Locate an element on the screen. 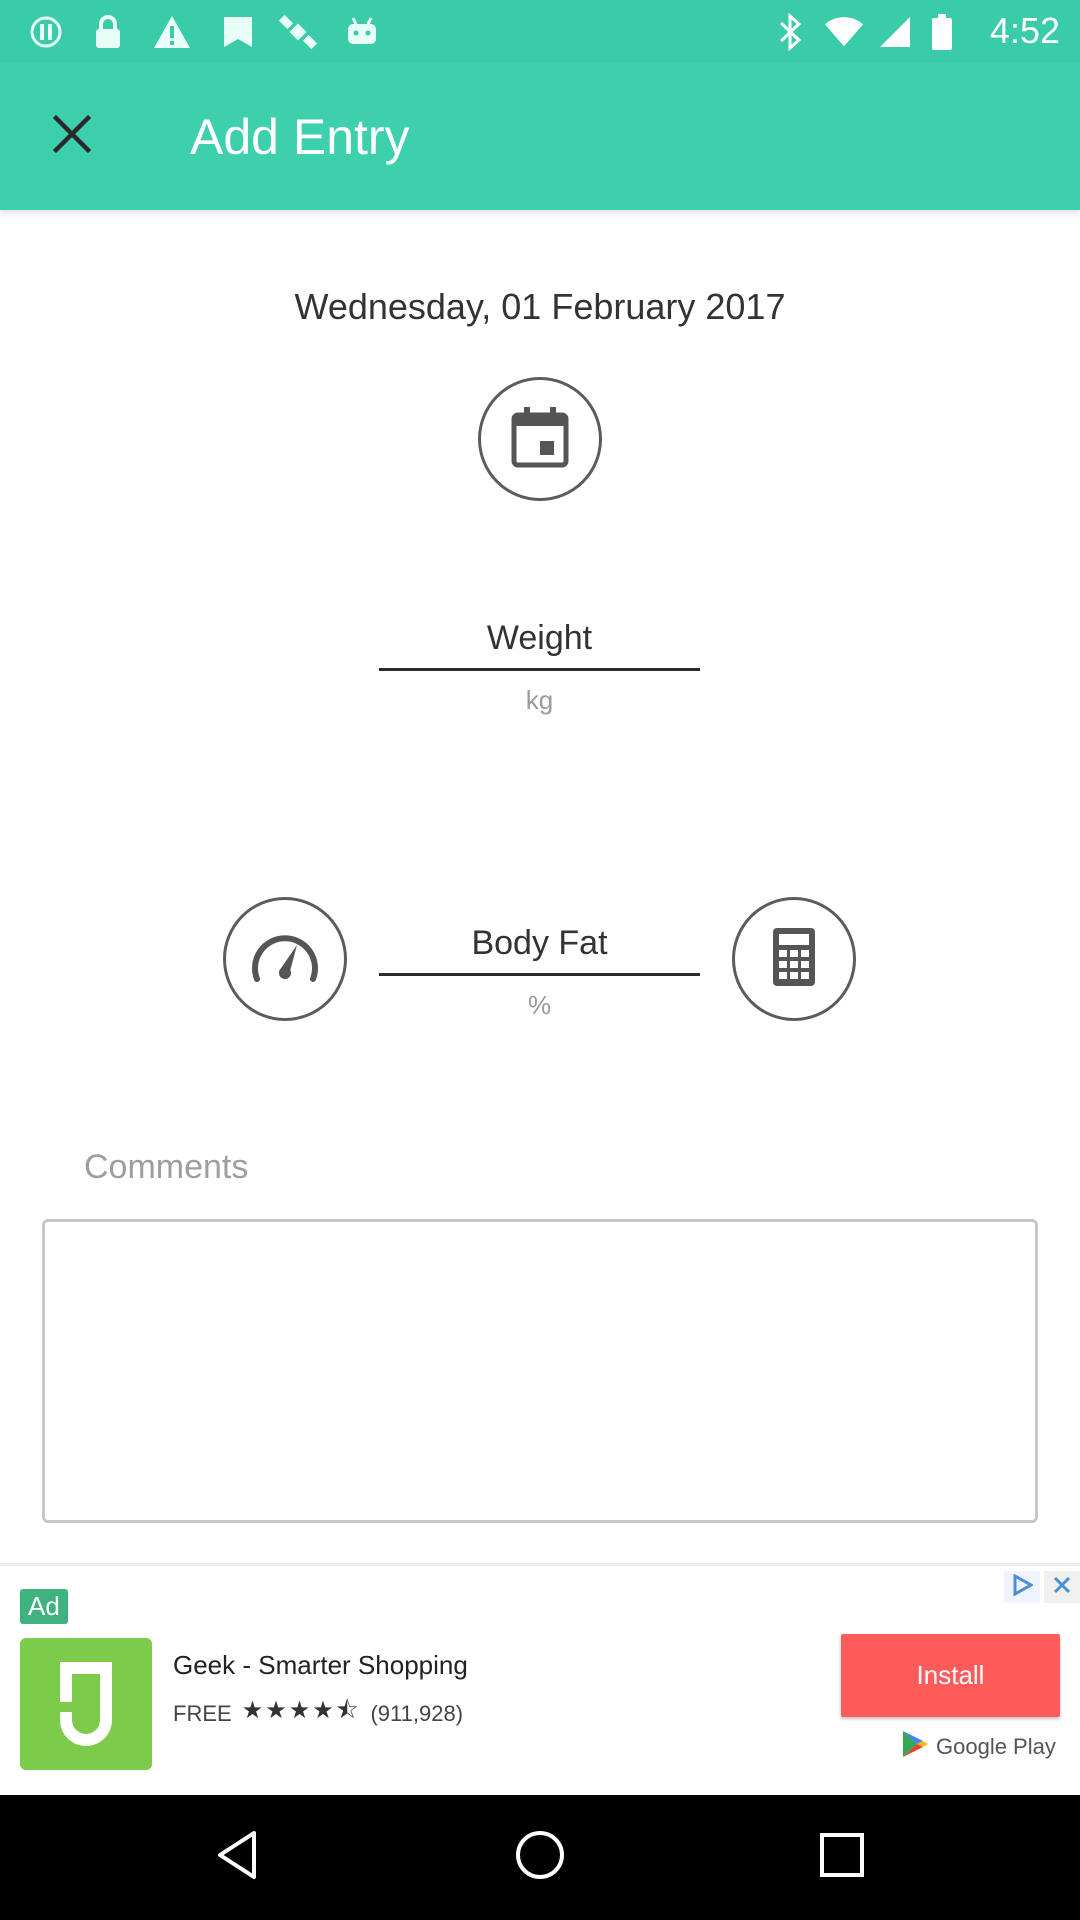  battery-icon is located at coordinates (942, 32).